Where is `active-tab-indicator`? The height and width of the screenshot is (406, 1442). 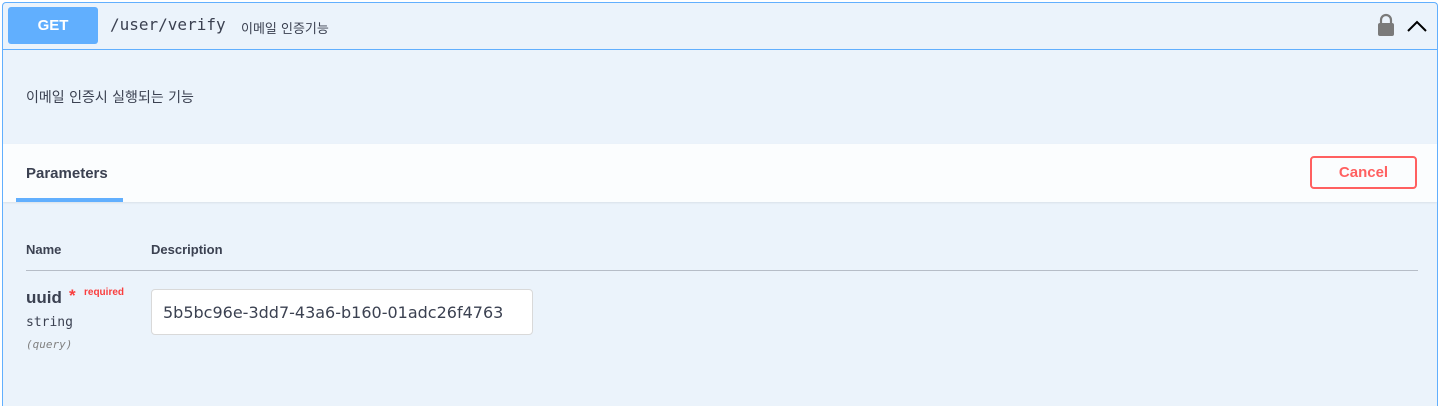
active-tab-indicator is located at coordinates (69, 200).